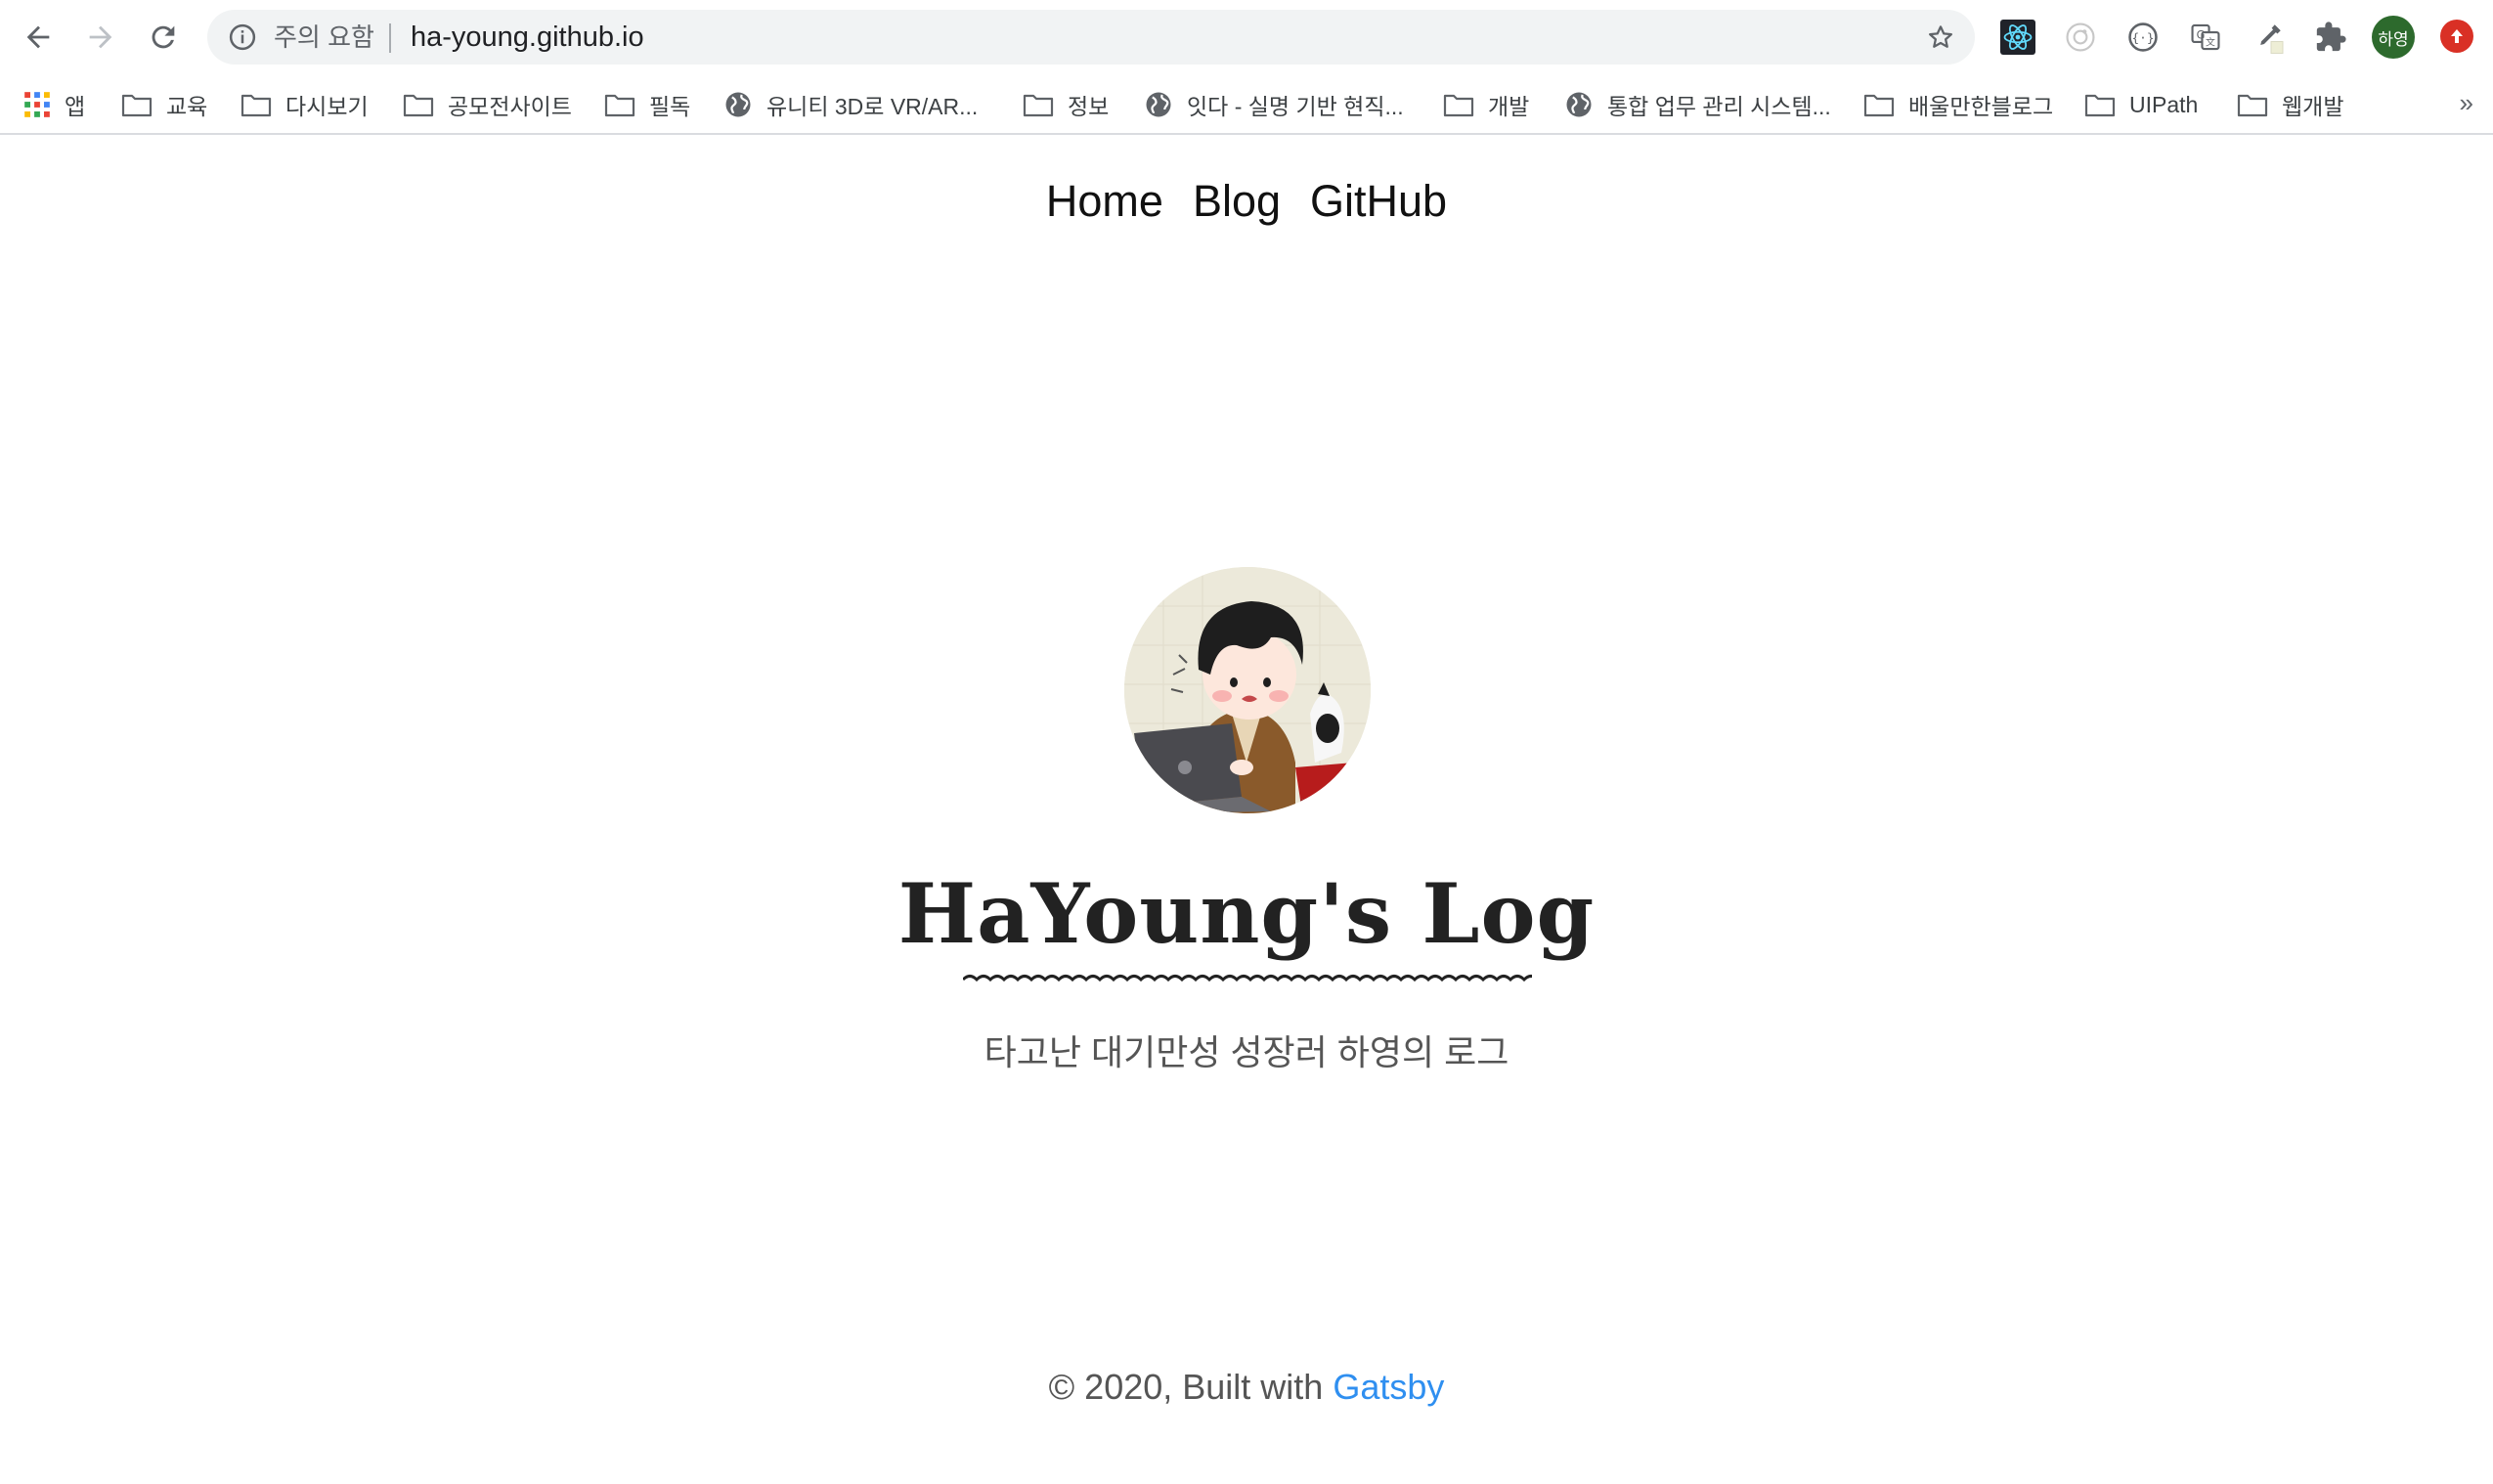 Image resolution: width=2493 pixels, height=1484 pixels. What do you see at coordinates (2466, 103) in the screenshot?
I see `bookmarks-overflow-button: »` at bounding box center [2466, 103].